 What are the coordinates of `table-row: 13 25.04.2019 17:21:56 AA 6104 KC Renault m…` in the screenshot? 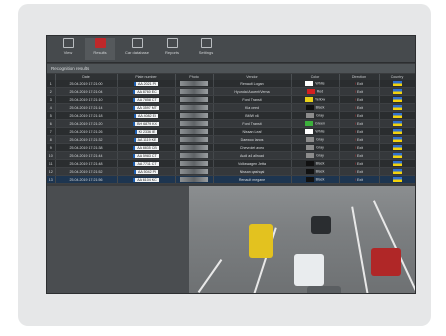 It's located at (231, 179).